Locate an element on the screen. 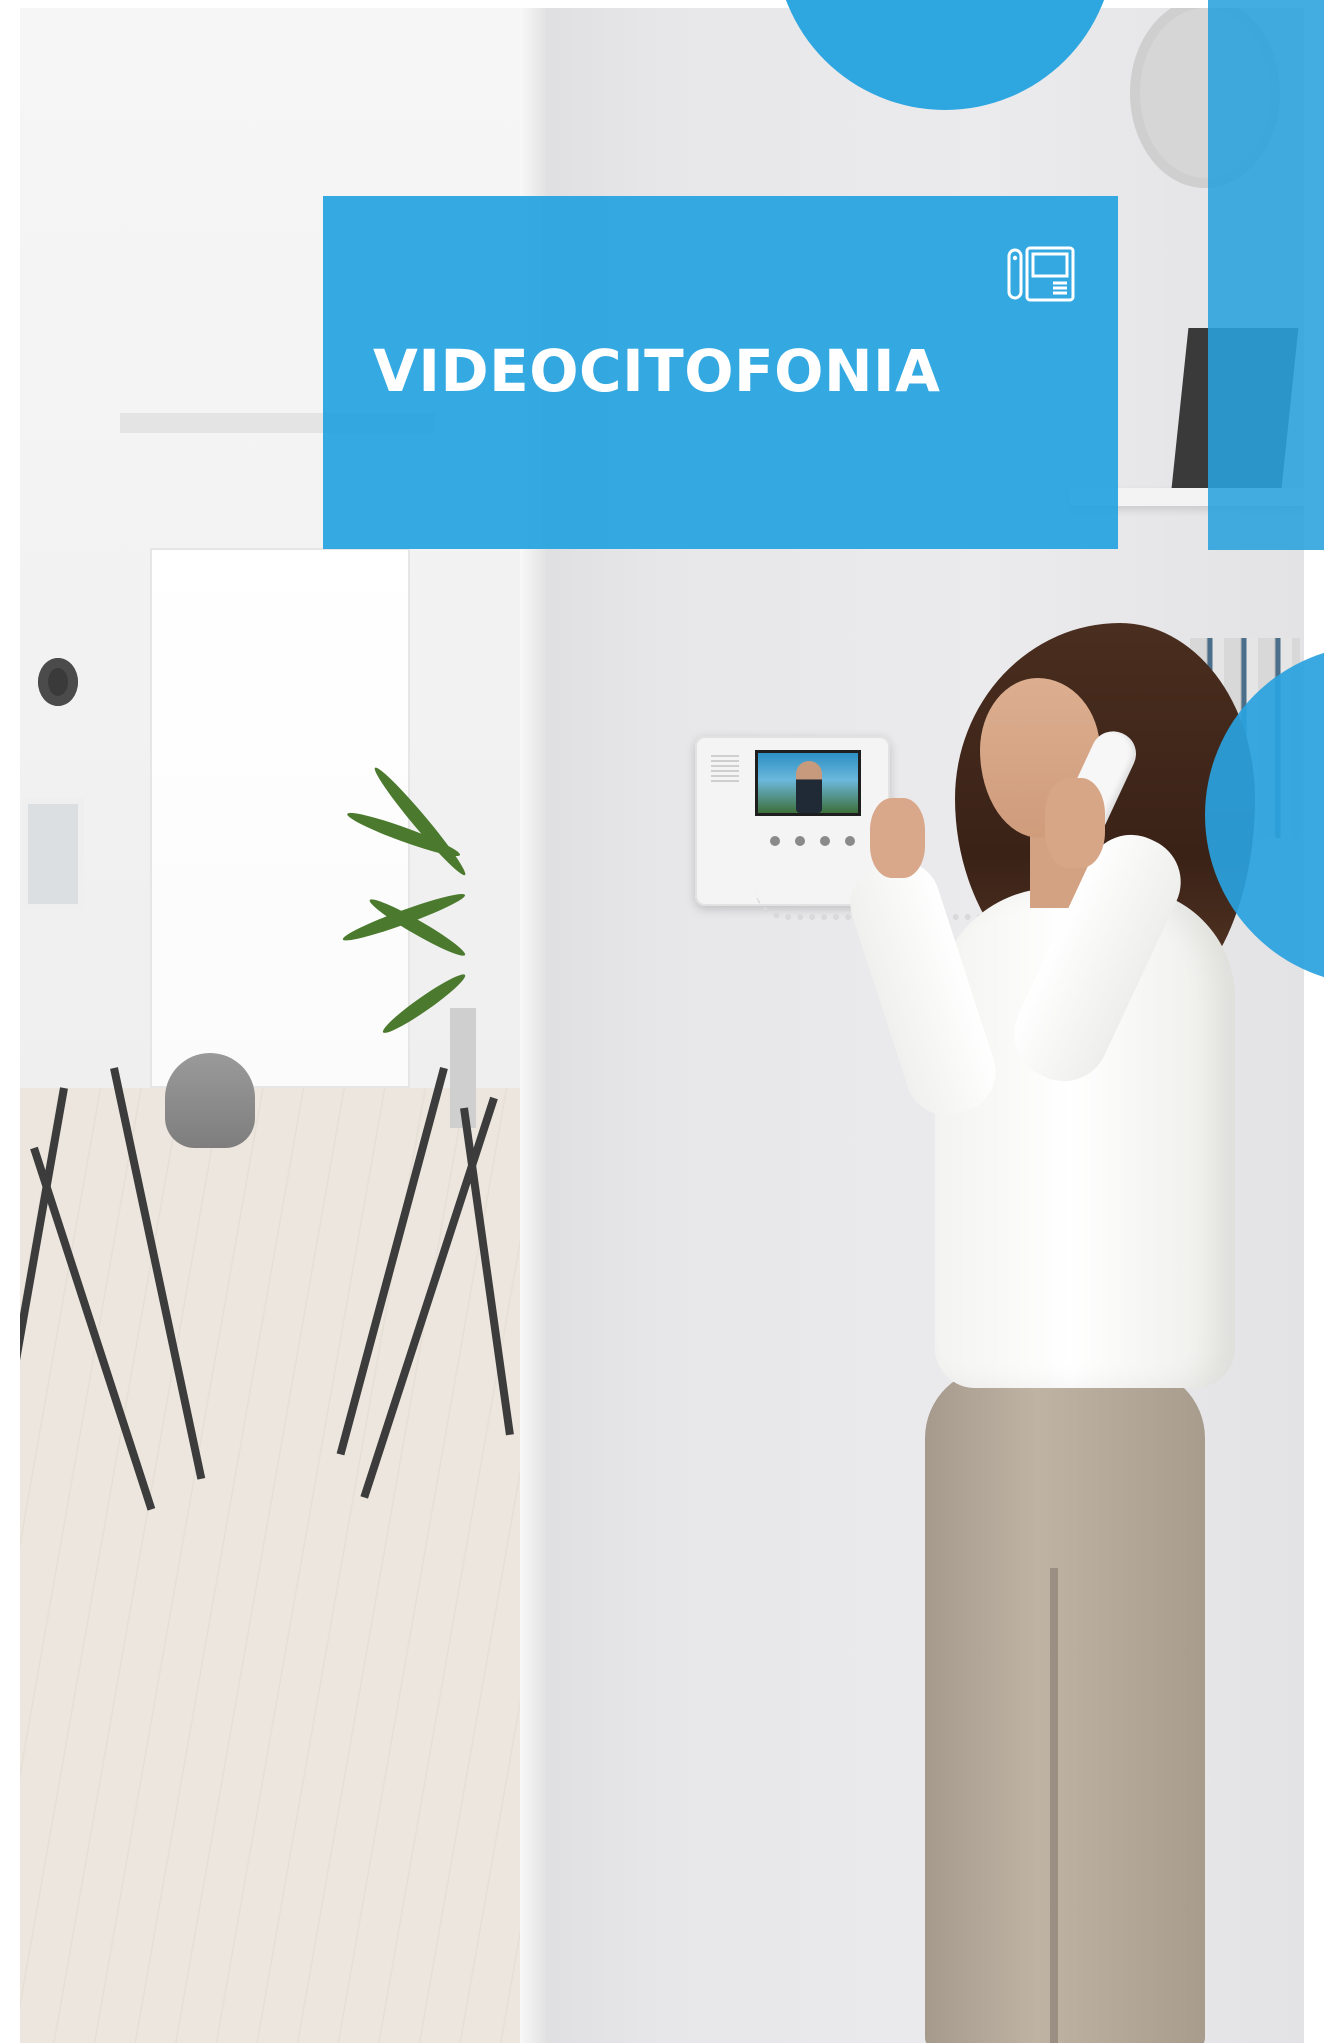  photo-intercom-speaker is located at coordinates (725, 768).